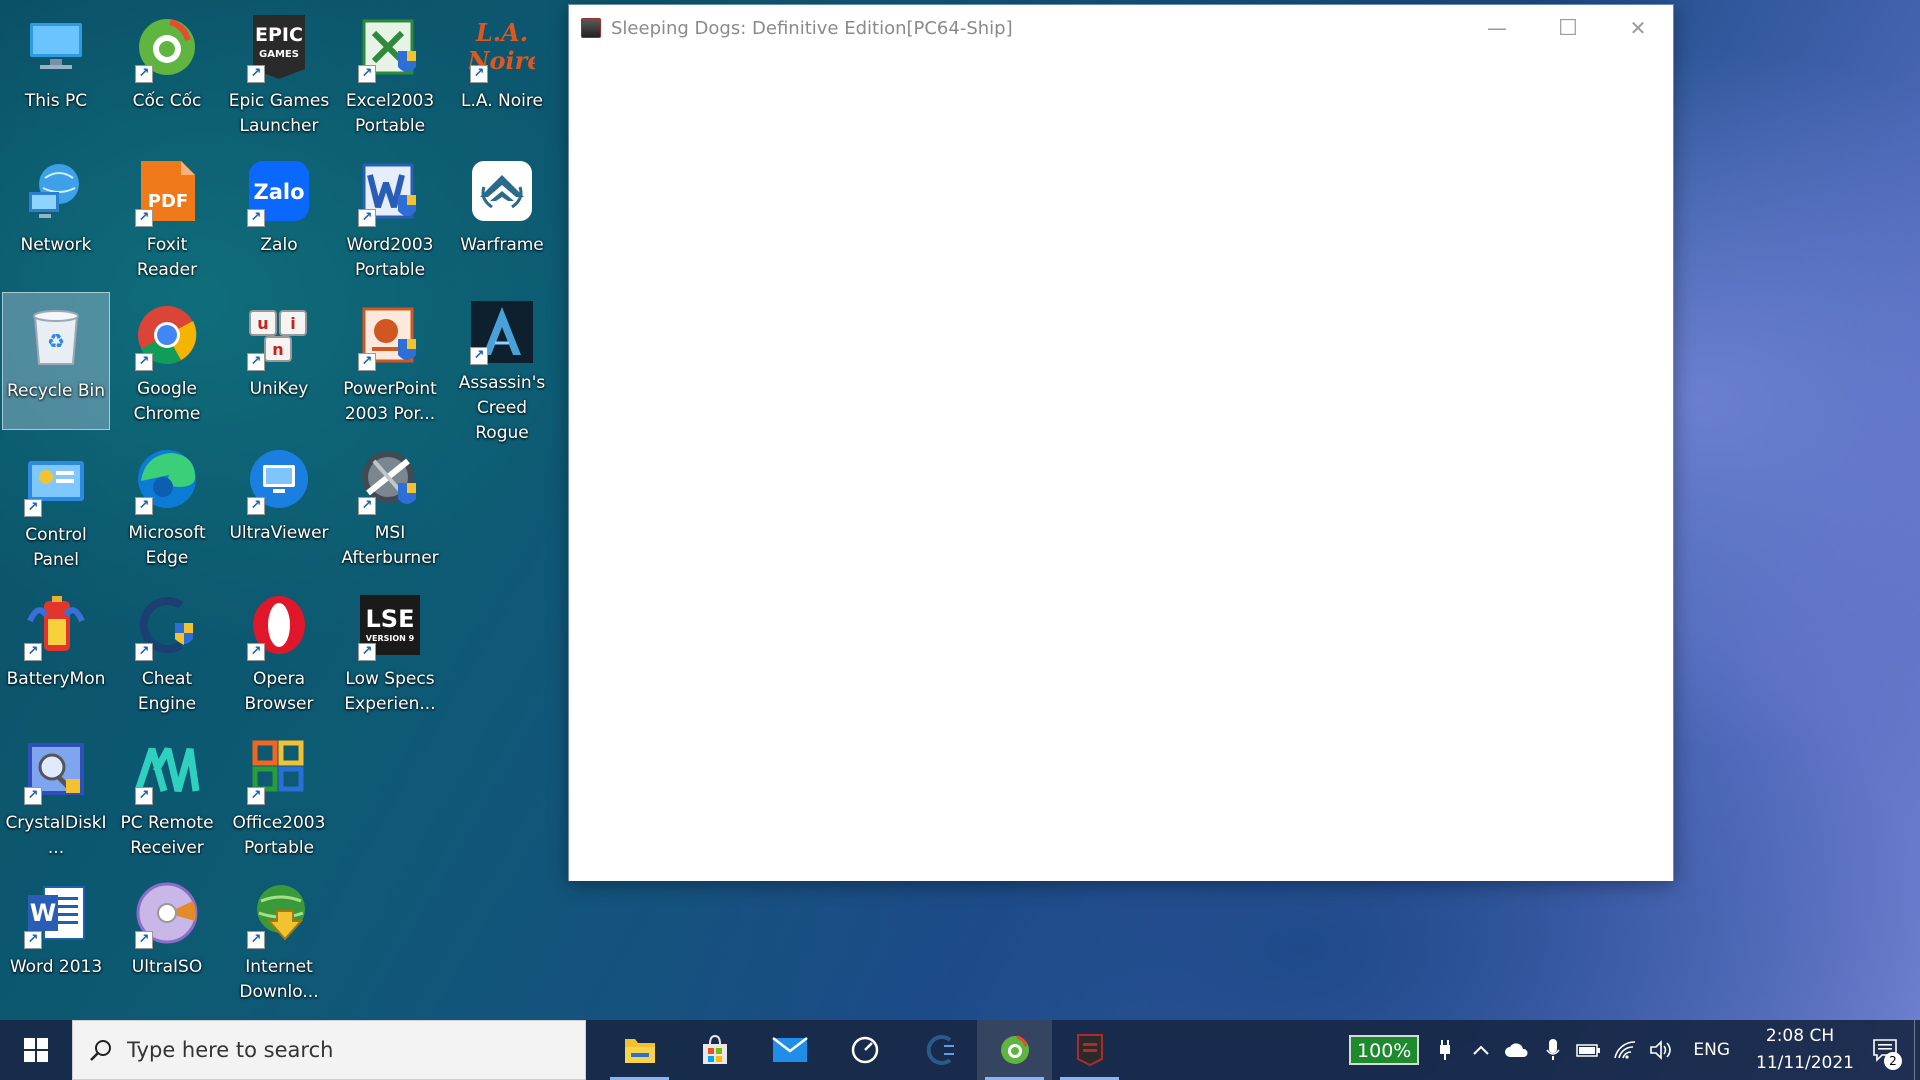  I want to click on power-plug-icon, so click(1445, 1050).